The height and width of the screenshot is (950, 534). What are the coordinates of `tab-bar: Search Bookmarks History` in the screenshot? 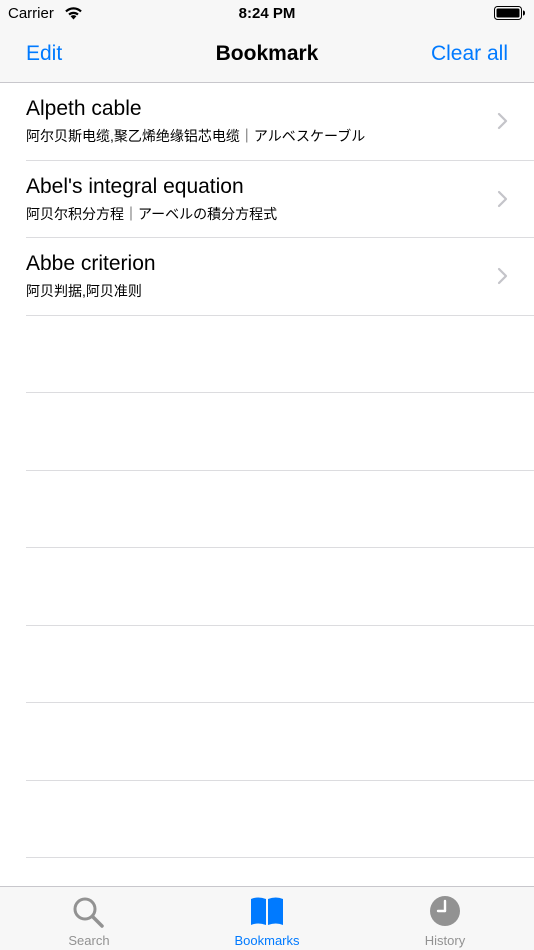 It's located at (267, 918).